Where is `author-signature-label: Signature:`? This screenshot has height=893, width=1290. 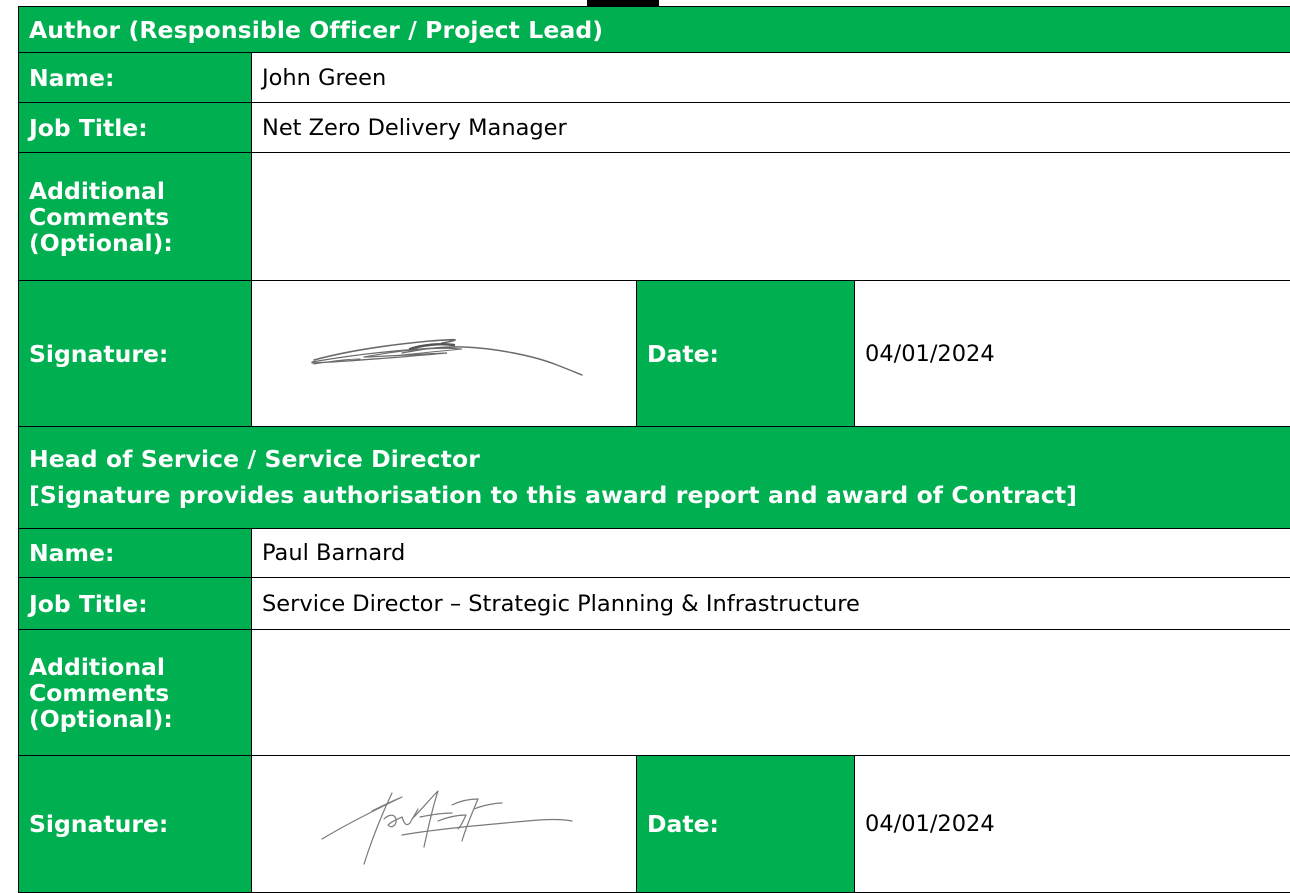 author-signature-label: Signature: is located at coordinates (135, 354).